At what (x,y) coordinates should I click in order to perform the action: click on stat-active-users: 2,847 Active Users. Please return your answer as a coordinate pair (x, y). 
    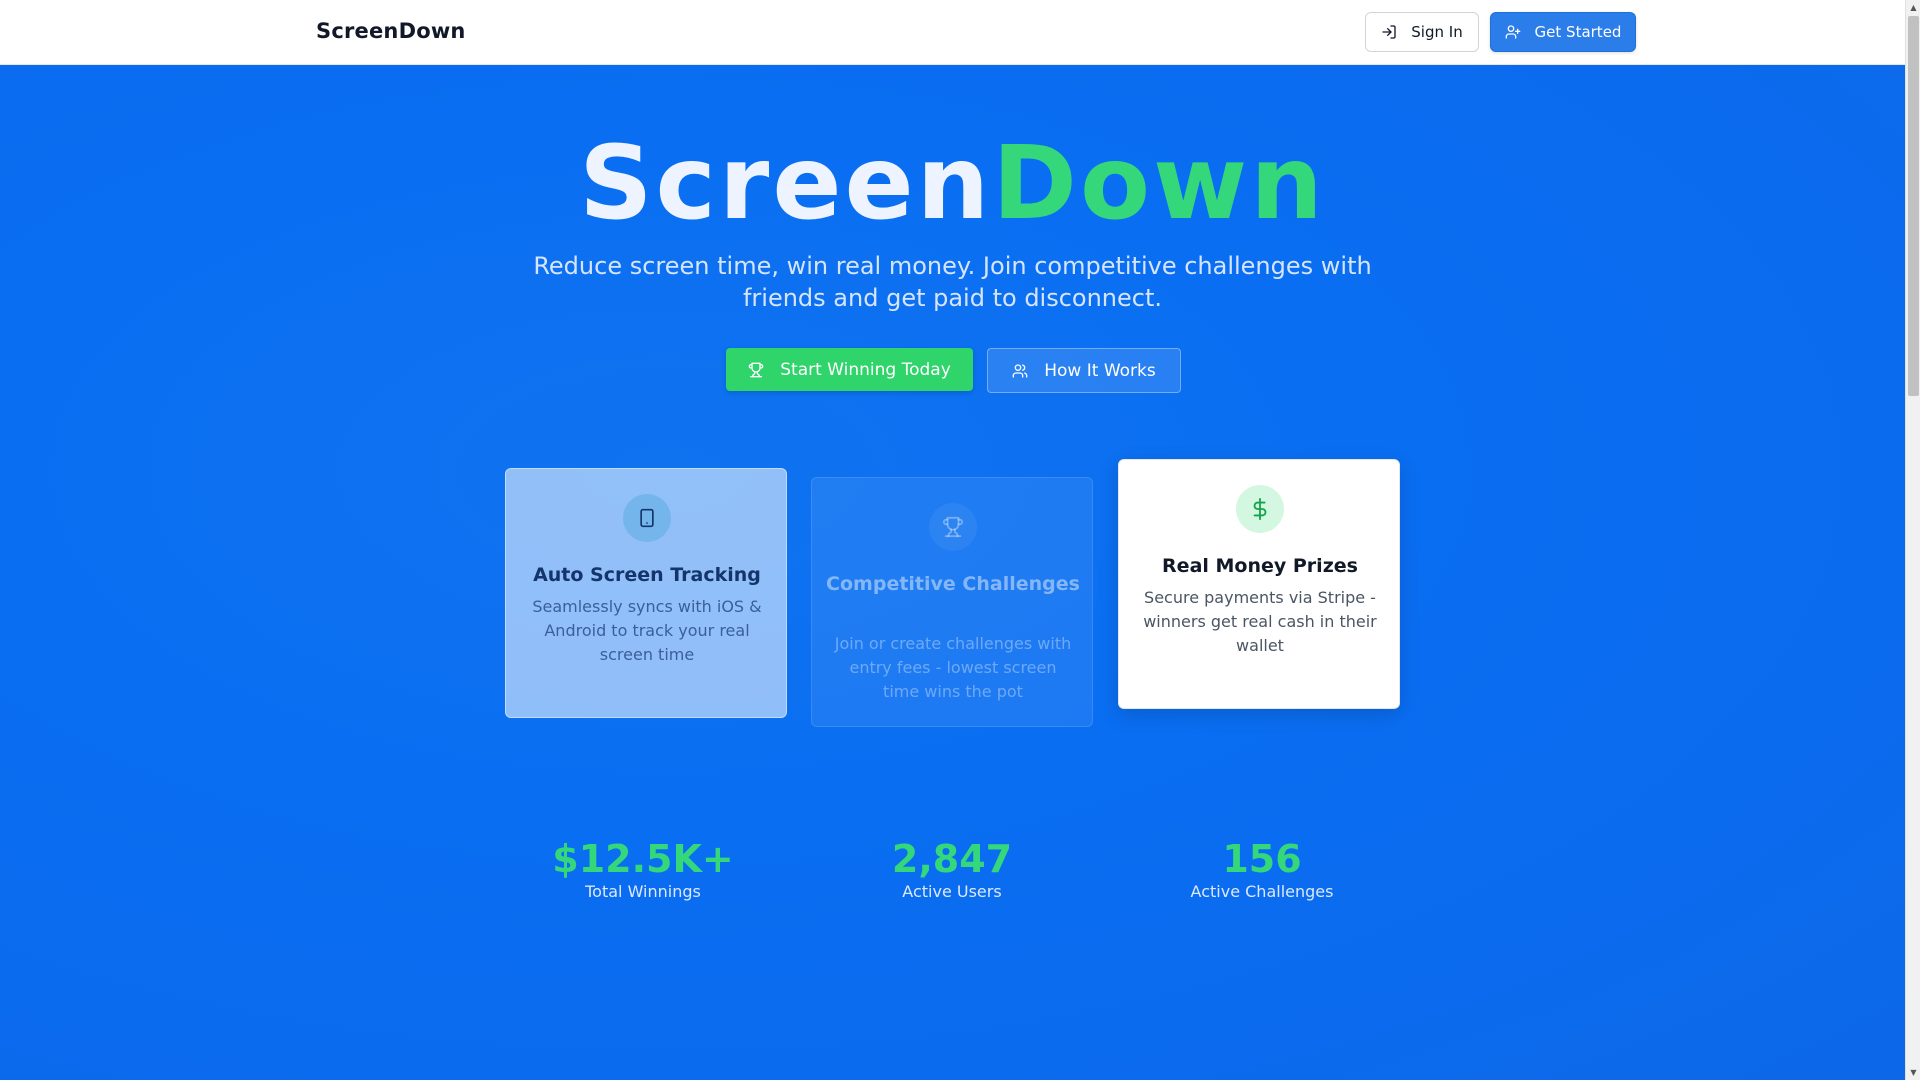
    Looking at the image, I should click on (952, 870).